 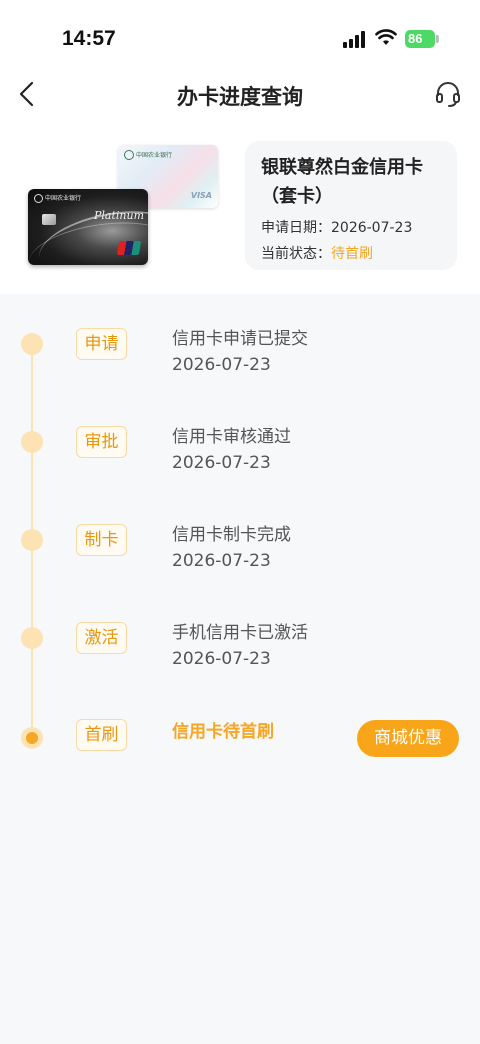 I want to click on visa-logo-icon: VISA, so click(x=201, y=195).